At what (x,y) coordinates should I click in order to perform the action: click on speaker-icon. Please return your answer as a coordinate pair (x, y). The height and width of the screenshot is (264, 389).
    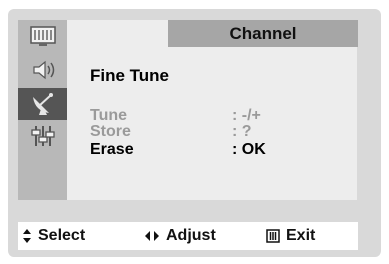
    Looking at the image, I should click on (43, 70).